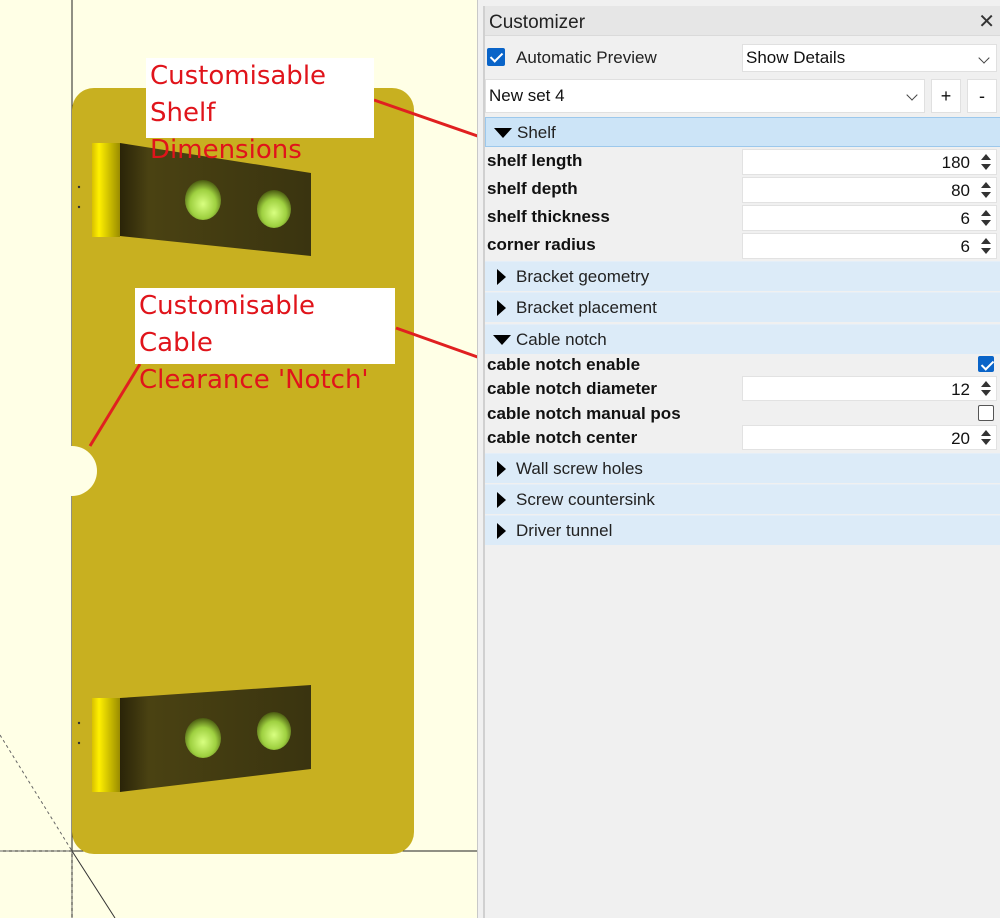 This screenshot has height=918, width=1000. I want to click on param-label-cable-notch-center: cable notch center, so click(562, 437).